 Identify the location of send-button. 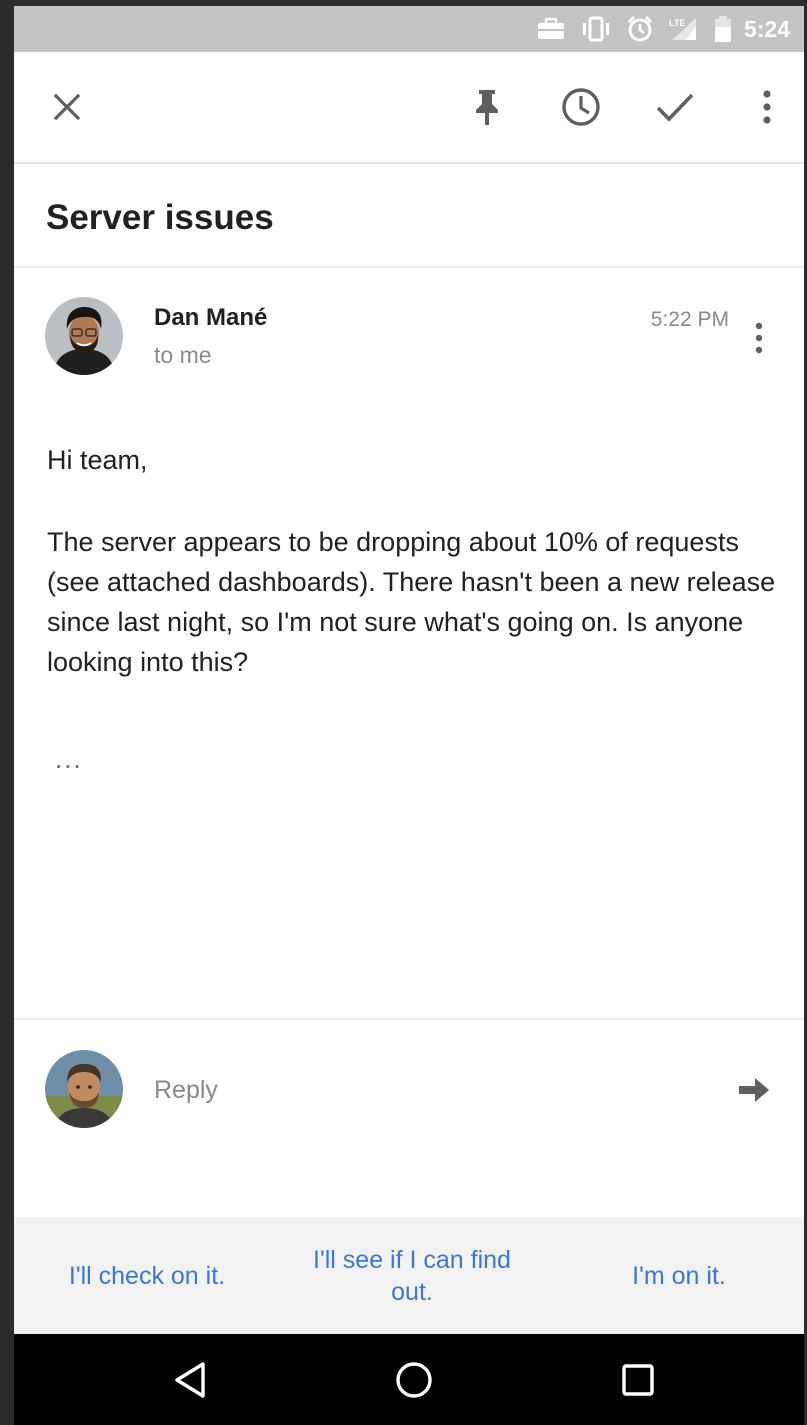
(754, 1090).